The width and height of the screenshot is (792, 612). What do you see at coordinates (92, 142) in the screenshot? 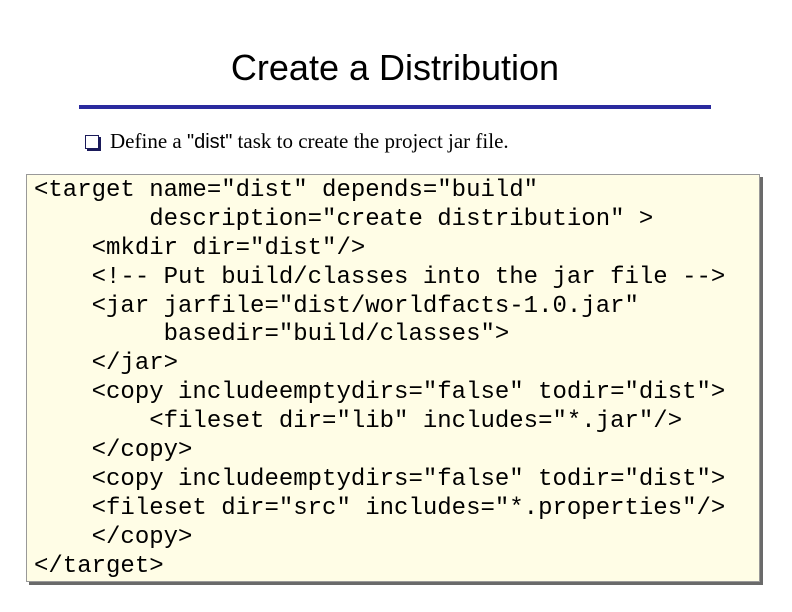
I see `hollow-square-bullet-icon` at bounding box center [92, 142].